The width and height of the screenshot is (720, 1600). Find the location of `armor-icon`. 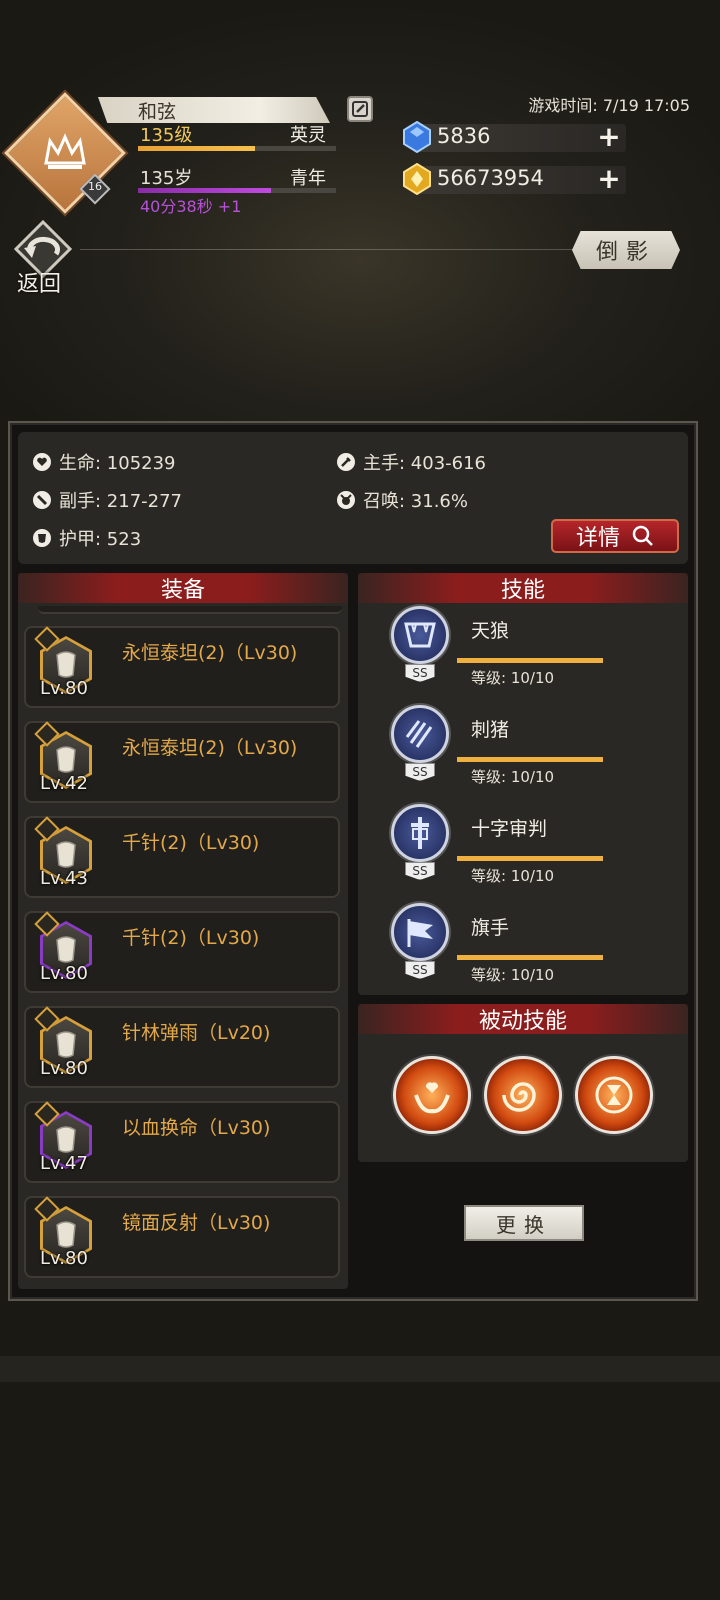

armor-icon is located at coordinates (42, 538).